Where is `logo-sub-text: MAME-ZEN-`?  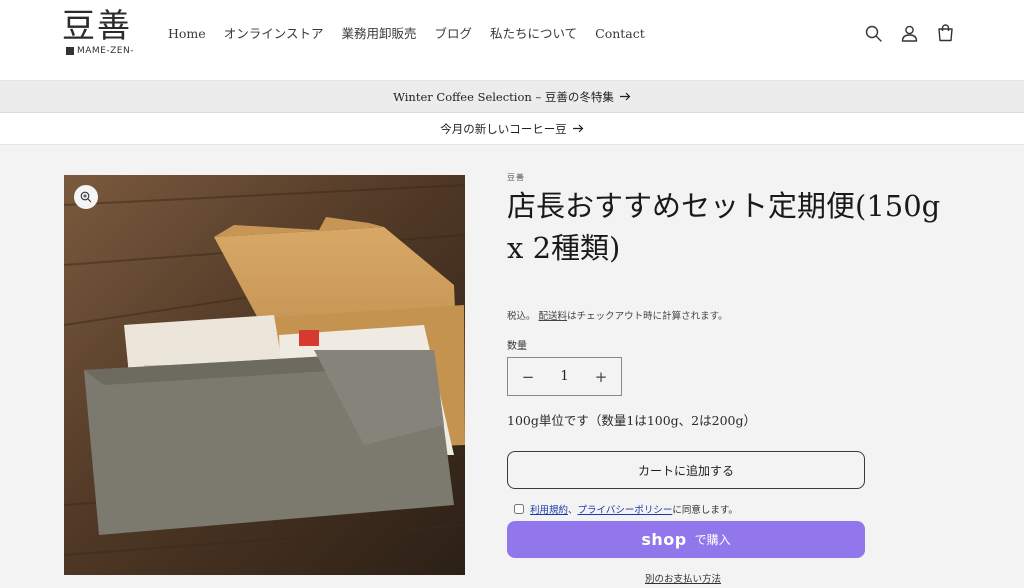 logo-sub-text: MAME-ZEN- is located at coordinates (105, 51).